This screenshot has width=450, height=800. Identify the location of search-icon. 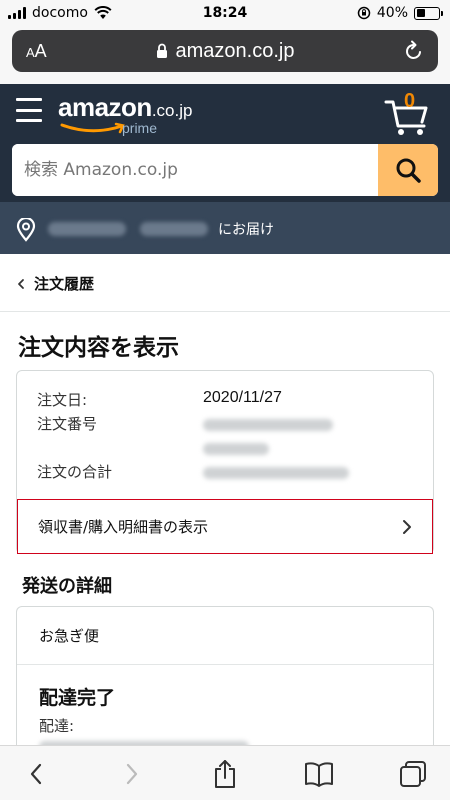
(408, 170).